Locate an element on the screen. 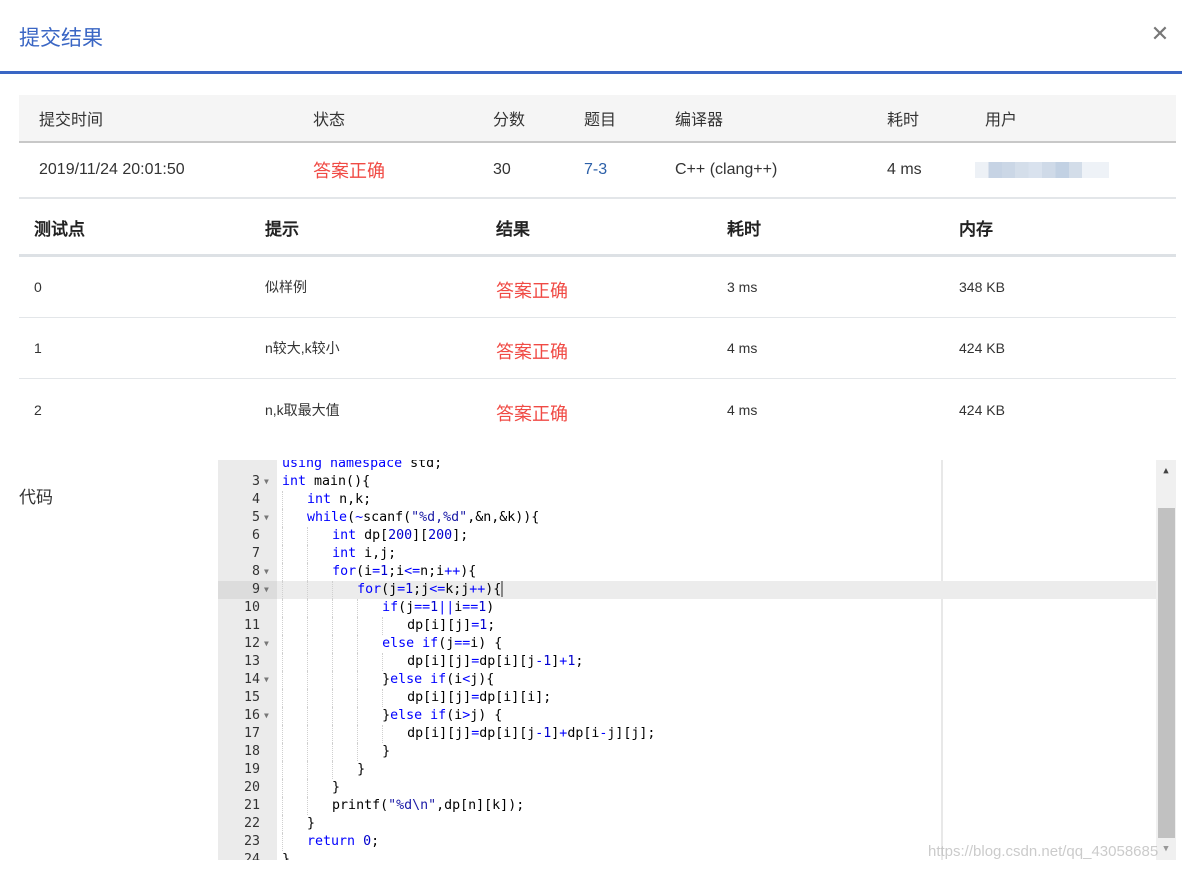 This screenshot has width=1182, height=872. code-text: for(j=1;j<=k;j++){ is located at coordinates (393, 590).